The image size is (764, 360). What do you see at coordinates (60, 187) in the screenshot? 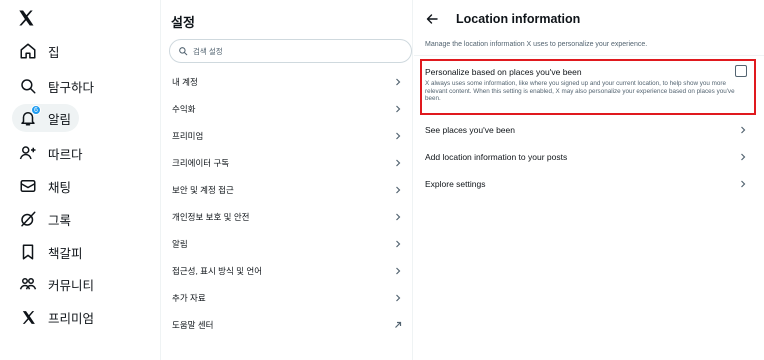
I see `nav-item-label: 채팅` at bounding box center [60, 187].